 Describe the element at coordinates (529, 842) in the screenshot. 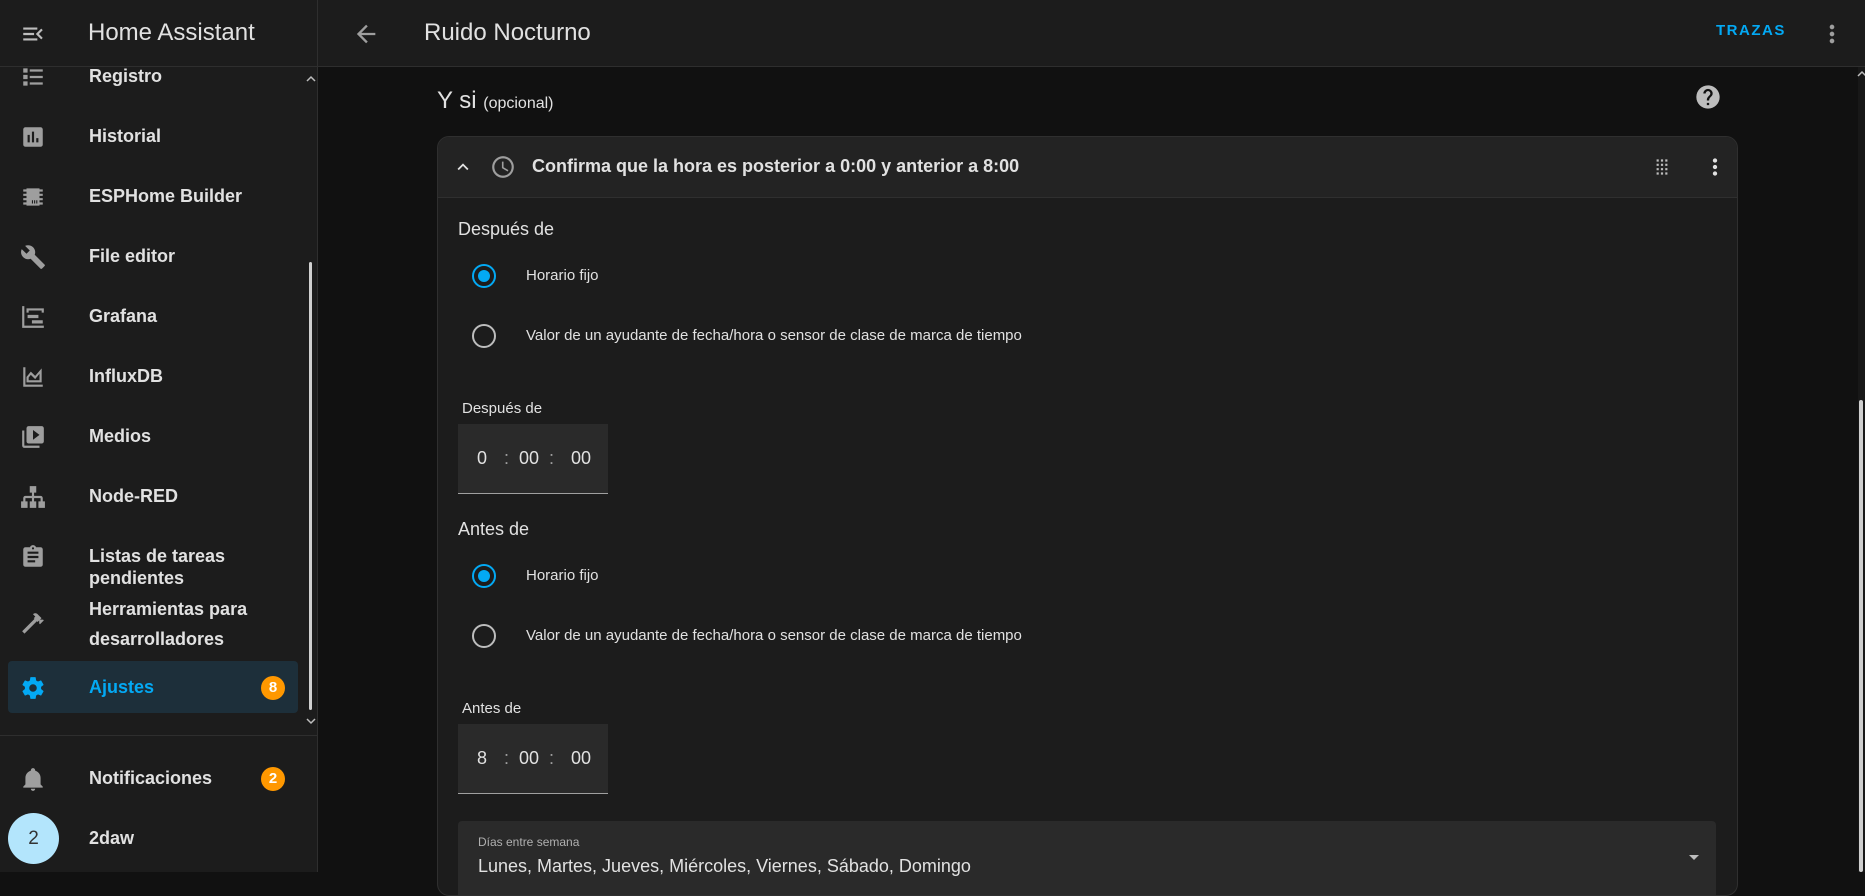

I see `weekday-label: Días entre semana` at that location.